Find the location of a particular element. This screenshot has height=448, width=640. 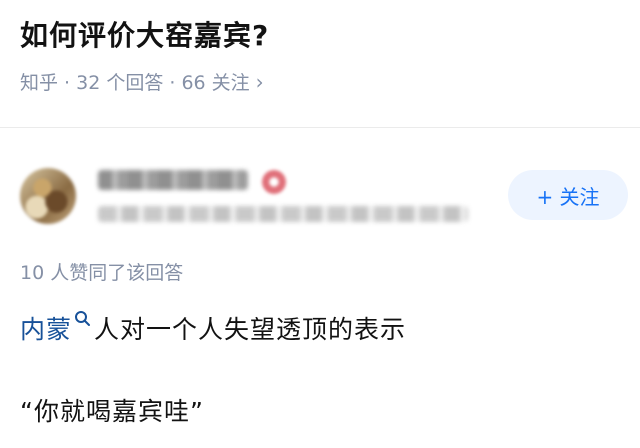

author-name-blurred is located at coordinates (173, 180).